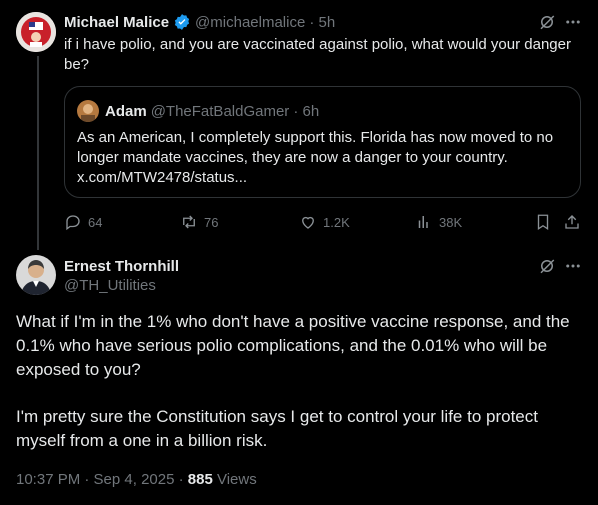  Describe the element at coordinates (438, 222) in the screenshot. I see `views-button: 38K` at that location.